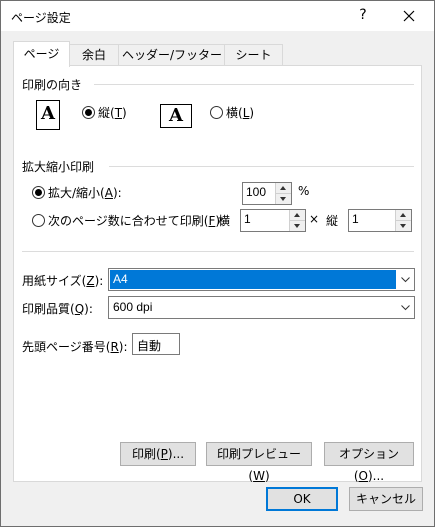 The height and width of the screenshot is (527, 435). What do you see at coordinates (120, 279) in the screenshot?
I see `paper-size-value: A4` at bounding box center [120, 279].